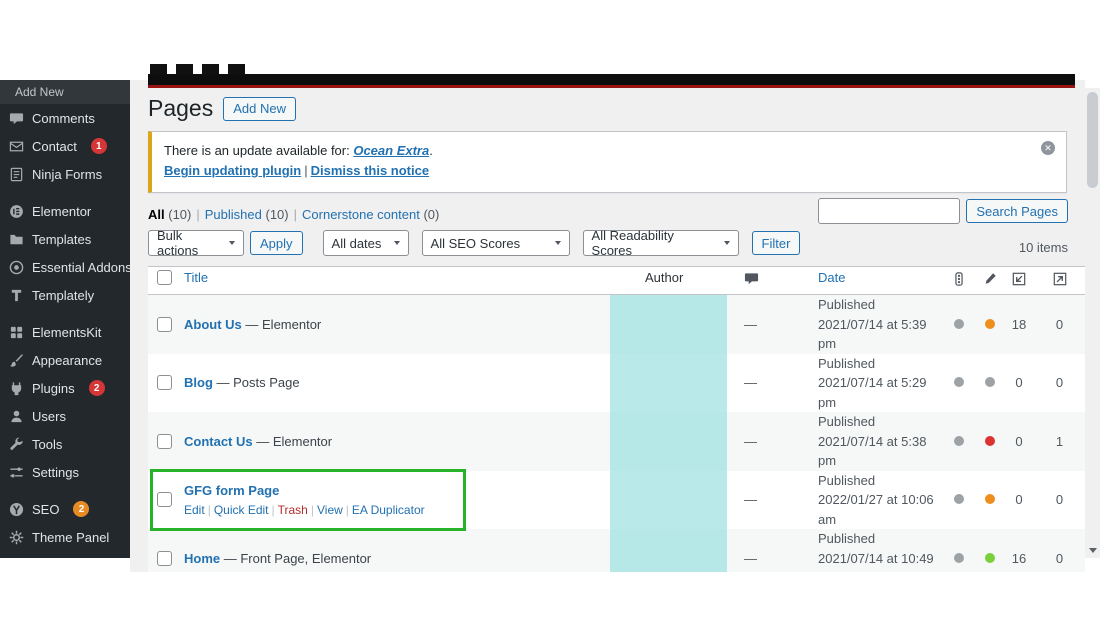  I want to click on begin-updating-link: Begin updating plugin, so click(232, 170).